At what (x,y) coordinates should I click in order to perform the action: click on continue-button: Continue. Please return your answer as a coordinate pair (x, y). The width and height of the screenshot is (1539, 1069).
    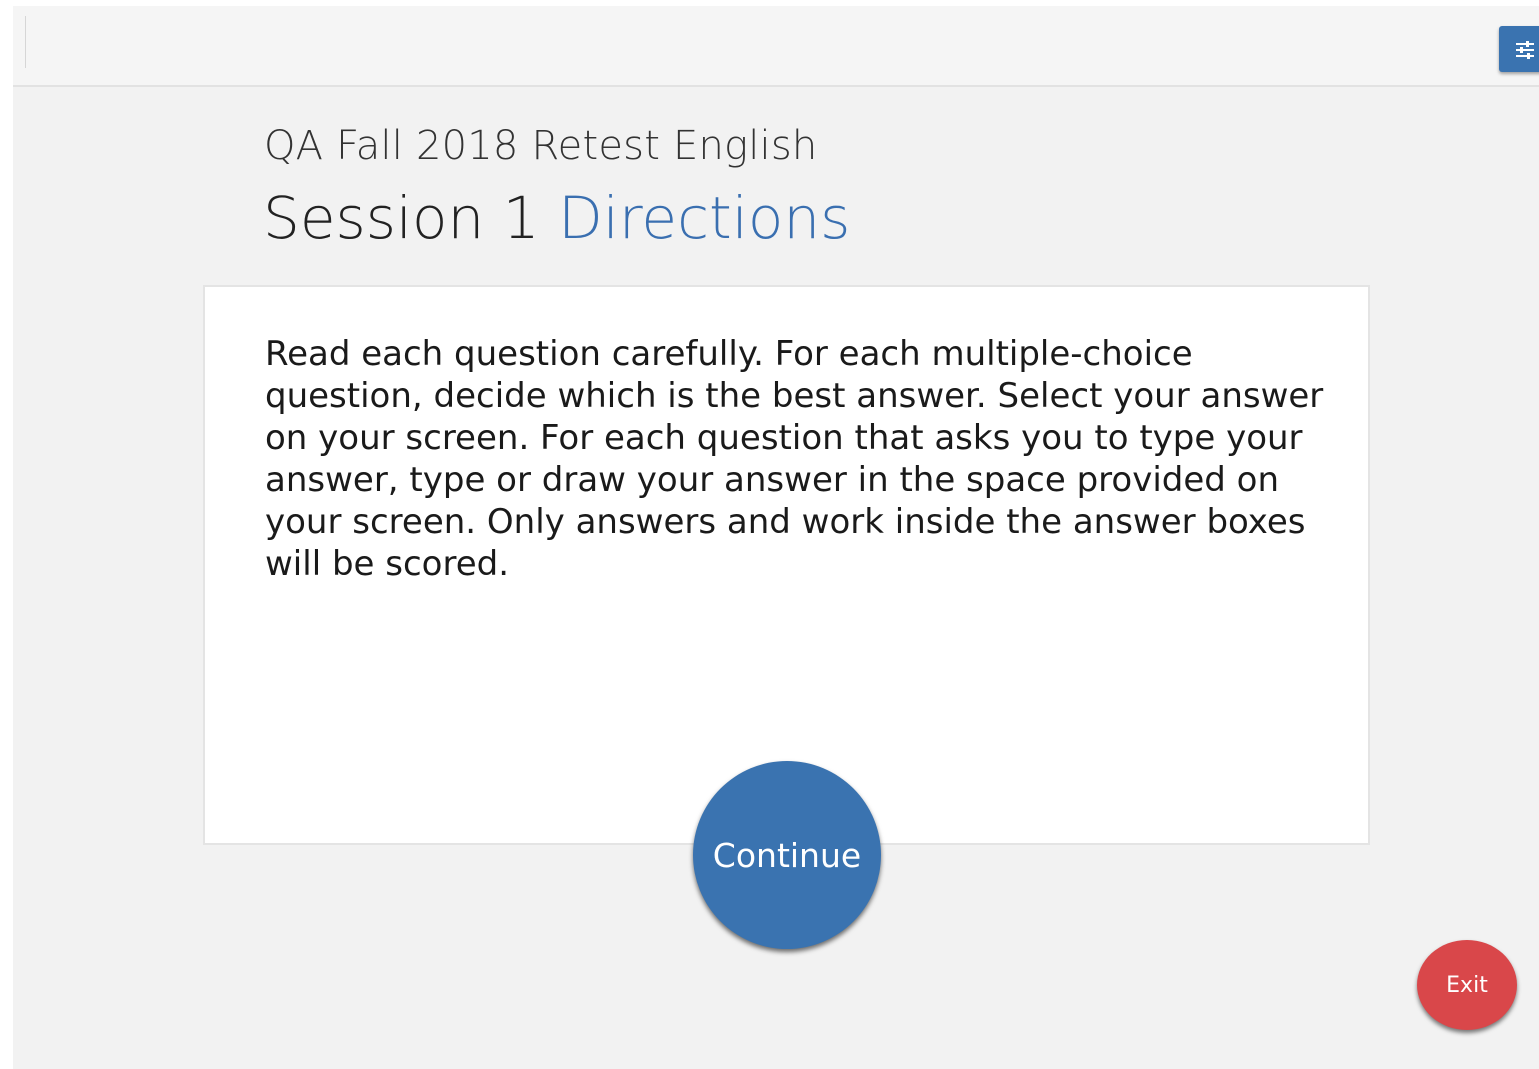
    Looking at the image, I should click on (787, 855).